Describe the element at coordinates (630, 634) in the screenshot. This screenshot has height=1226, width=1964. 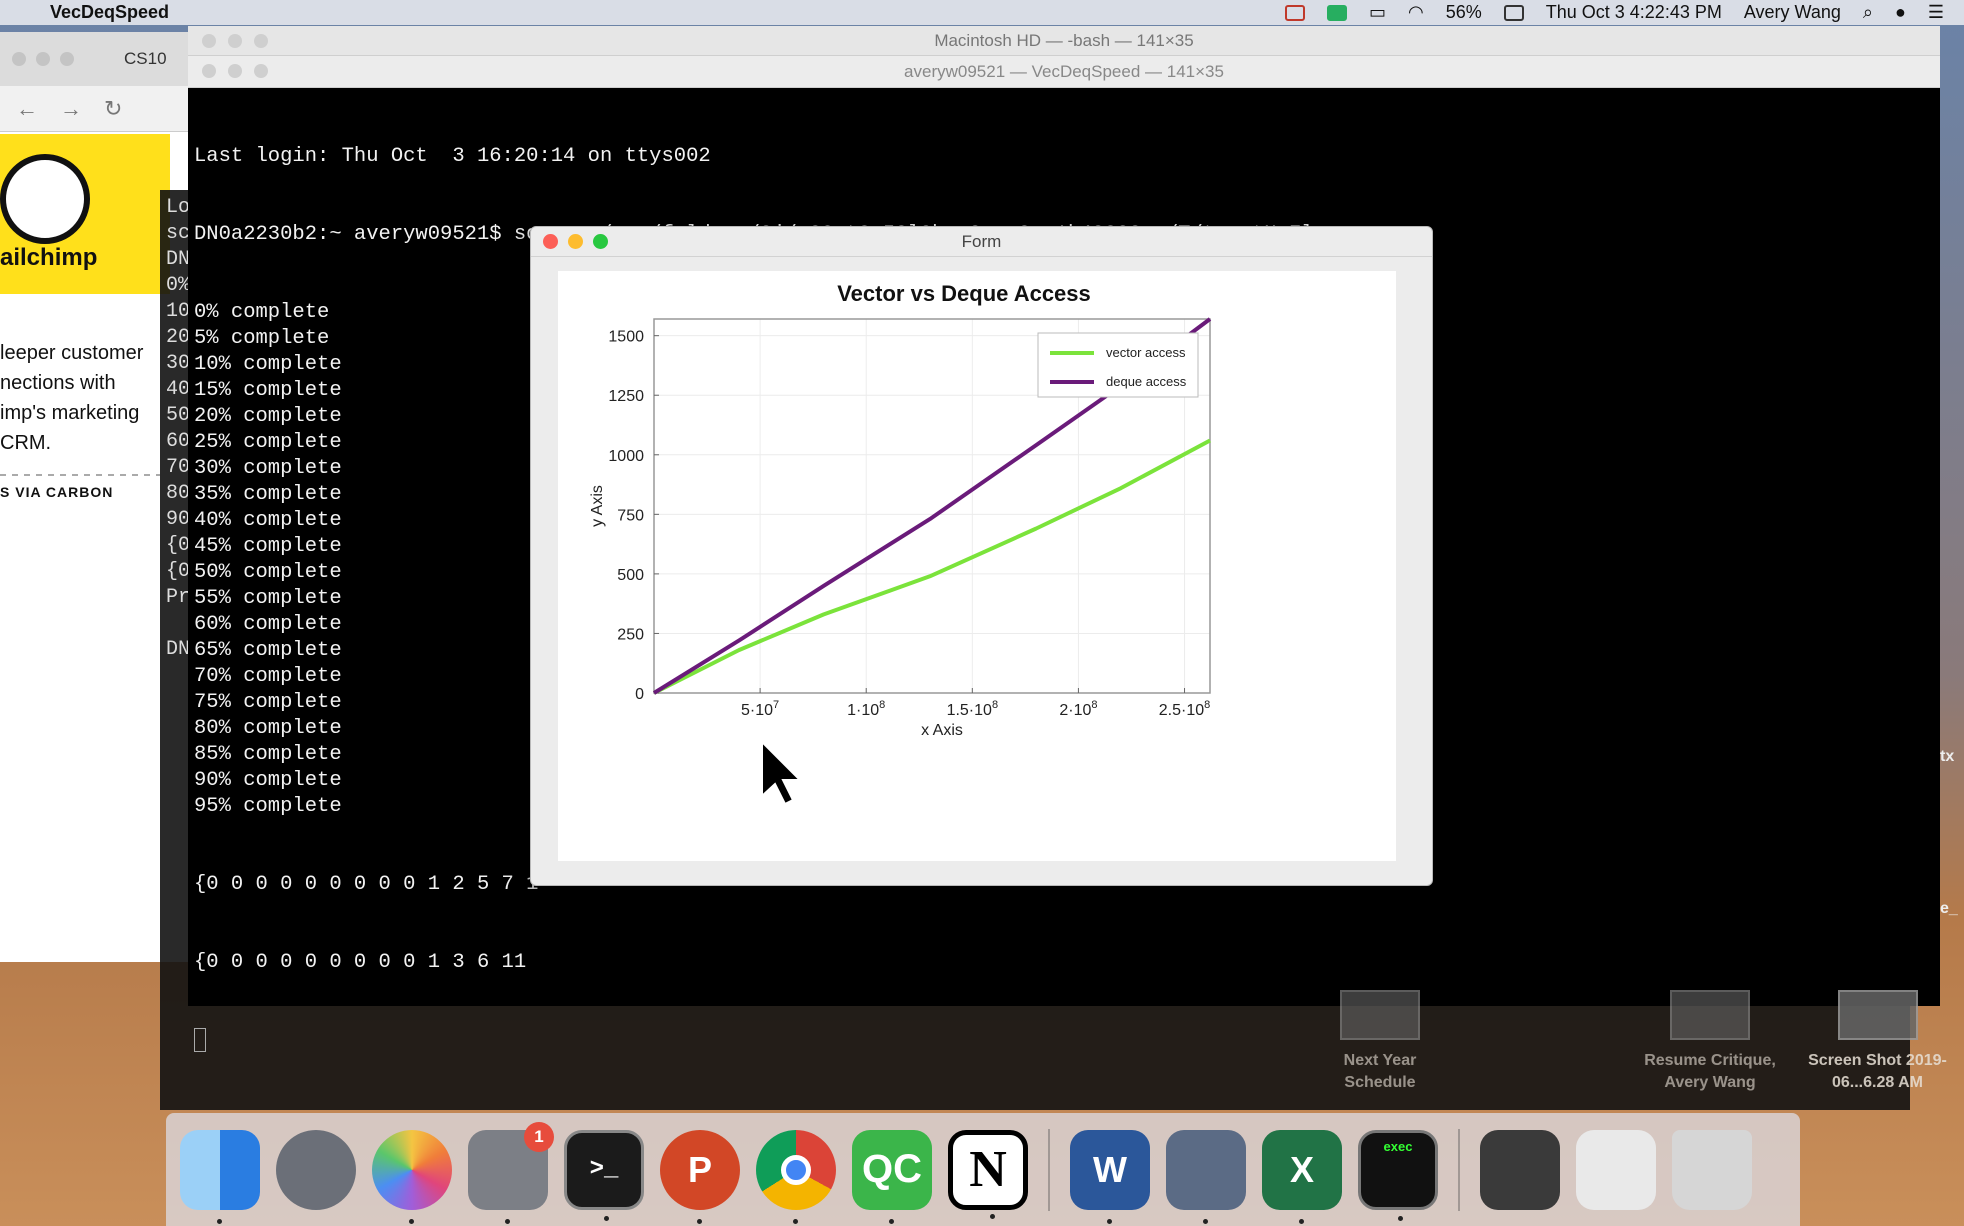
I see `y-tick-label: 250` at that location.